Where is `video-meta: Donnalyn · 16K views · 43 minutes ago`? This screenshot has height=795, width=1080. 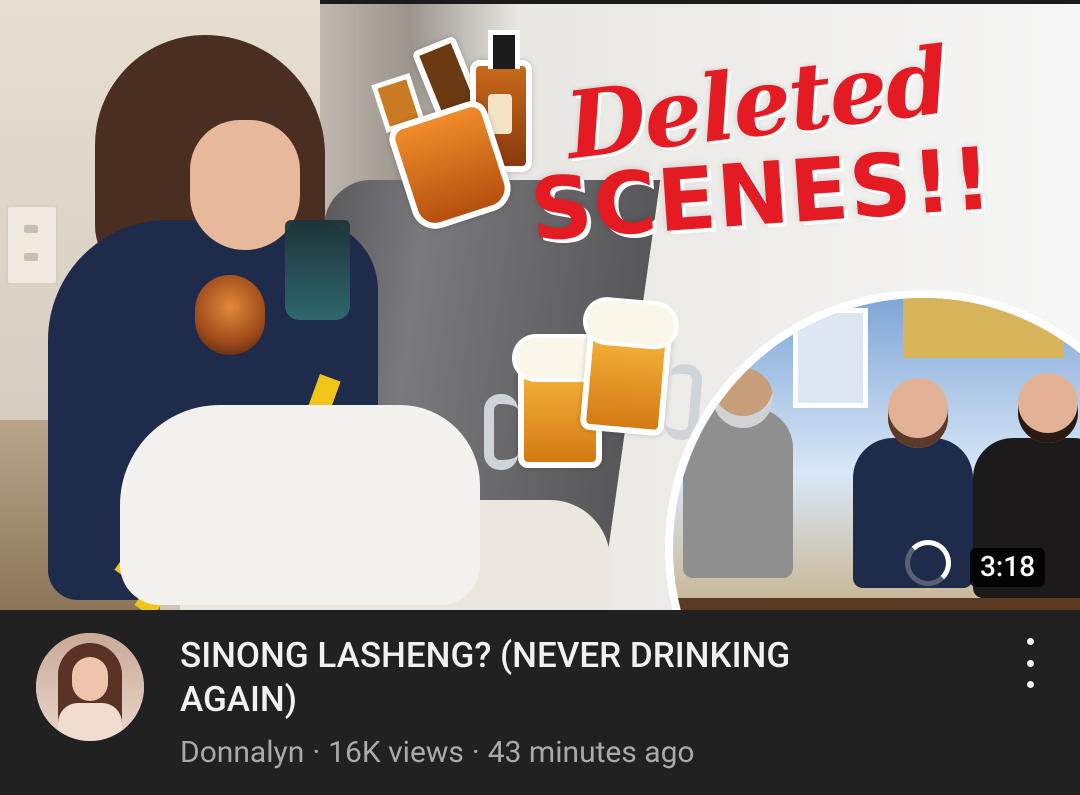 video-meta: Donnalyn · 16K views · 43 minutes ago is located at coordinates (437, 753).